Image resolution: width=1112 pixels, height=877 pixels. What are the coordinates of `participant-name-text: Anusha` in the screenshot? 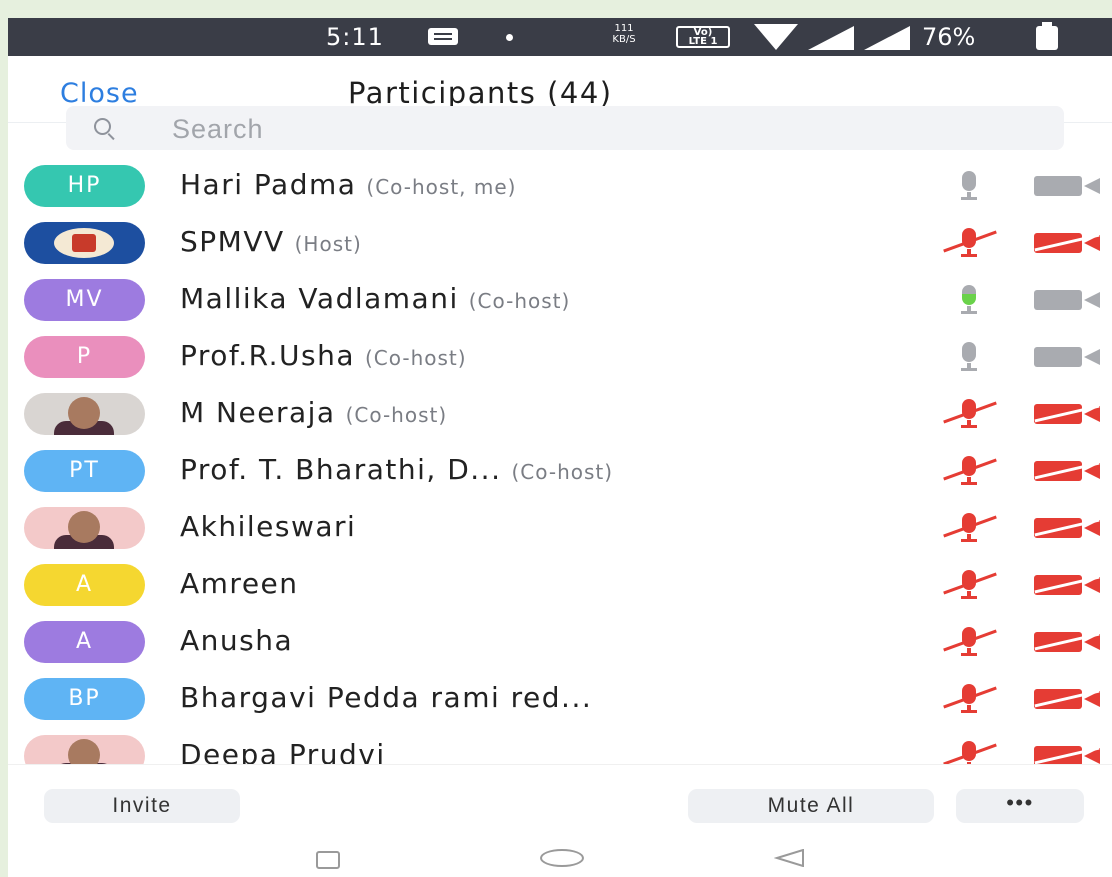 It's located at (237, 640).